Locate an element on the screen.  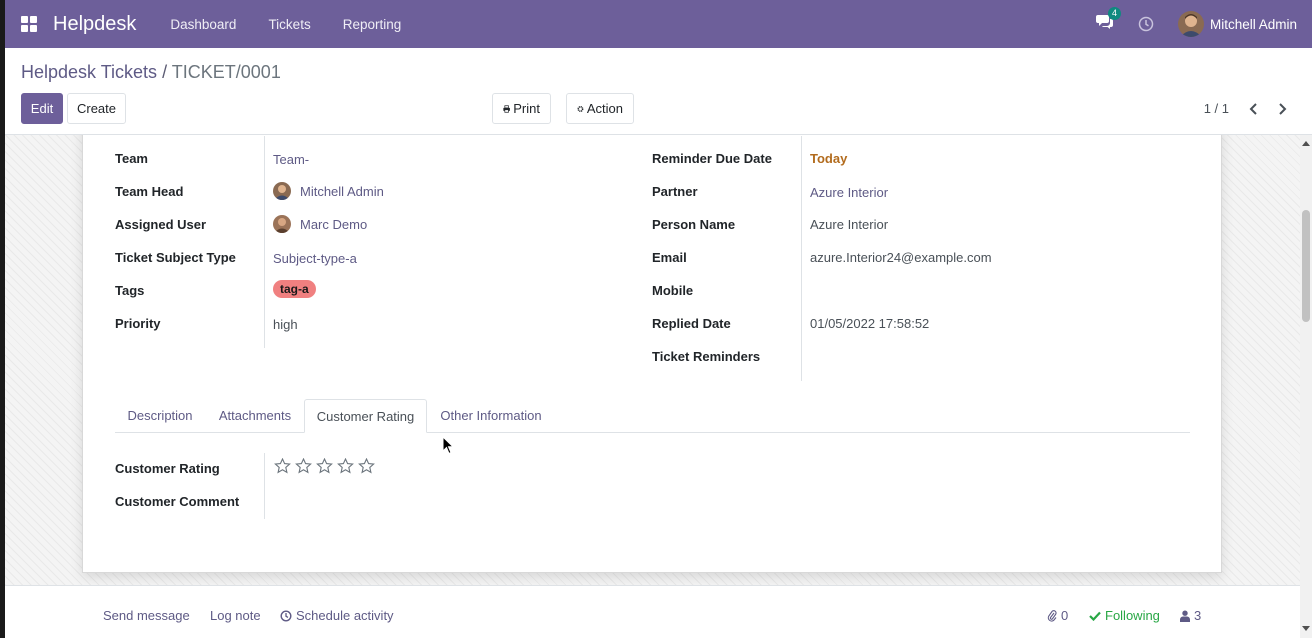
breadcrumb: Helpdesk Tickets / TICKET/0001 is located at coordinates (151, 72).